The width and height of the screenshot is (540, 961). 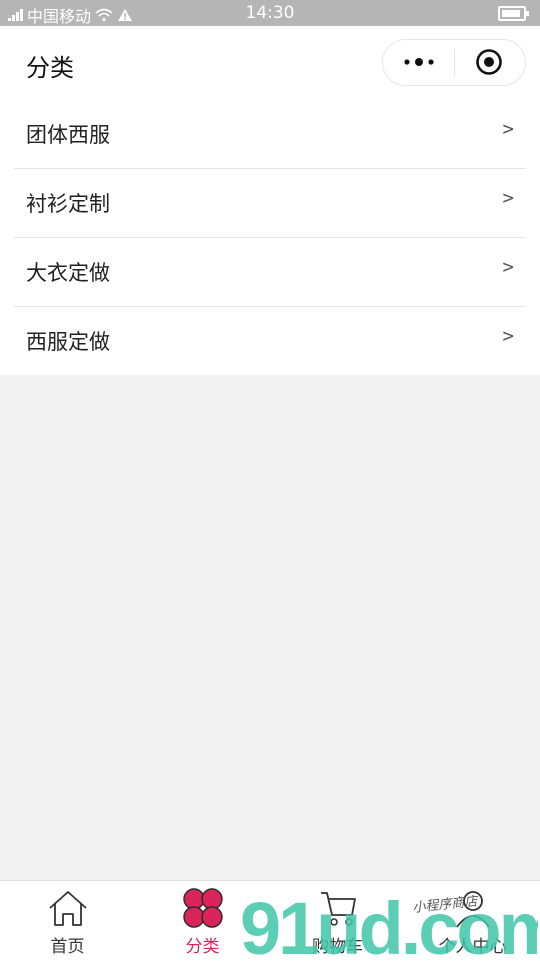 What do you see at coordinates (270, 341) in the screenshot?
I see `category-item-xifu-dingzuo: 西服定做 >` at bounding box center [270, 341].